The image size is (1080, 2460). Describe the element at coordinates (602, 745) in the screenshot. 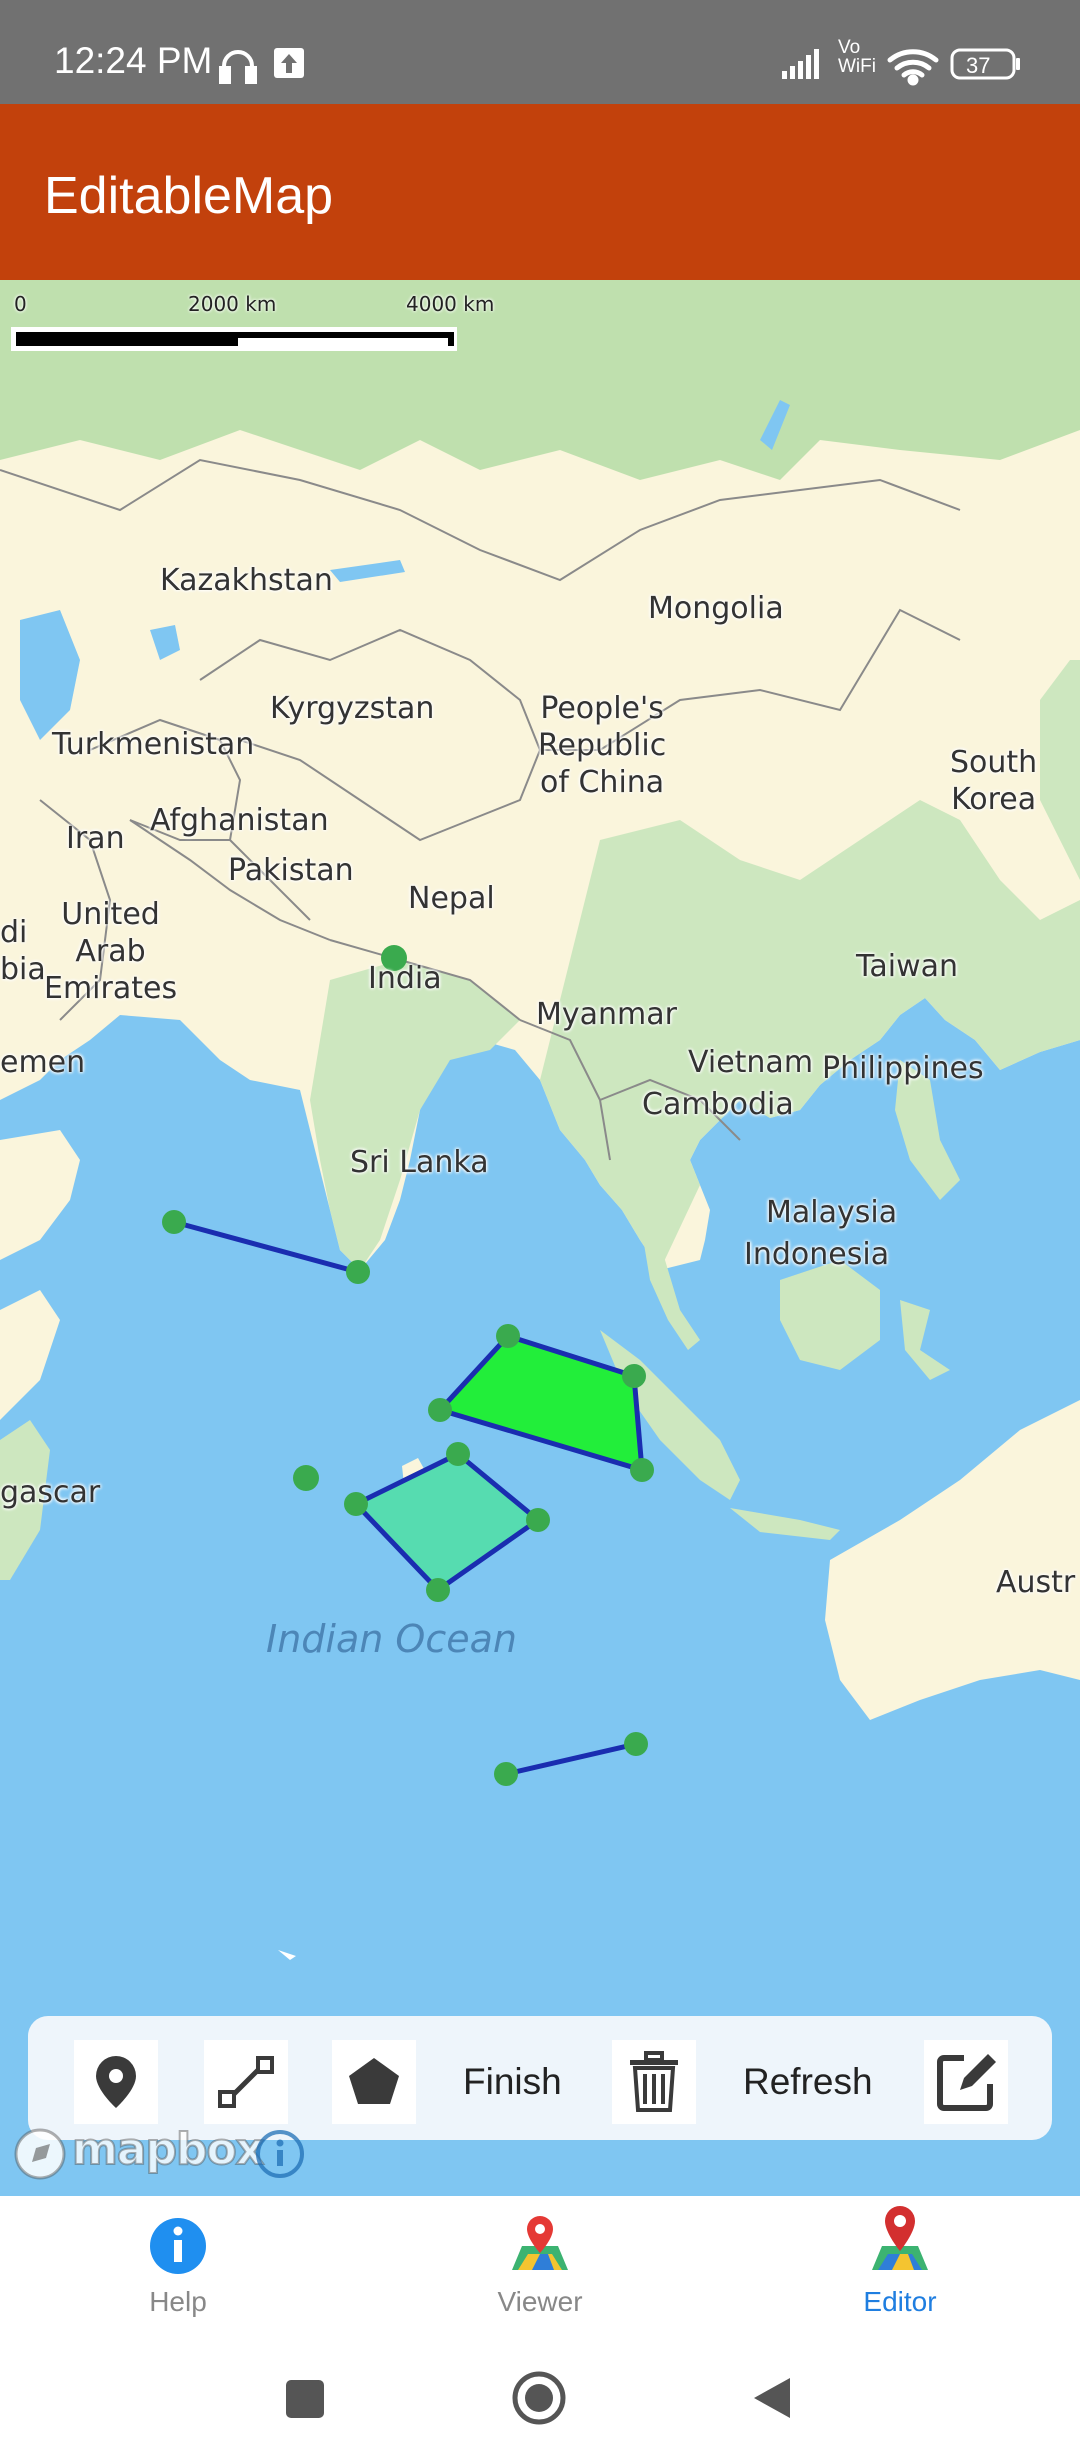

I see `label-china: People's Republic of China` at that location.